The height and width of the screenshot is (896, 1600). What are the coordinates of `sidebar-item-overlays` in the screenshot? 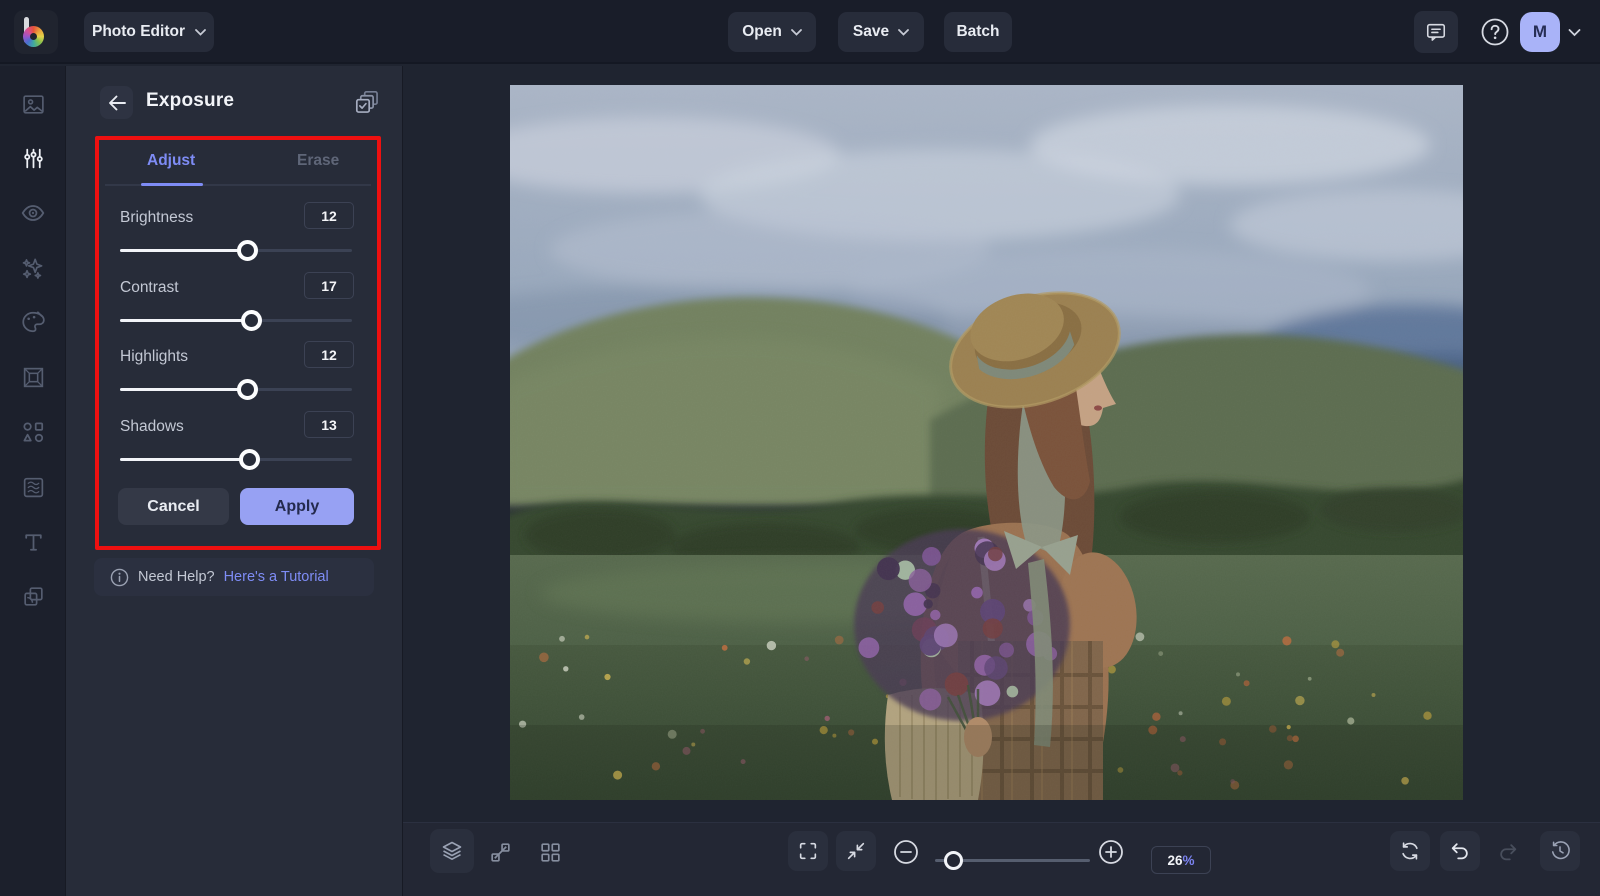 It's located at (33, 596).